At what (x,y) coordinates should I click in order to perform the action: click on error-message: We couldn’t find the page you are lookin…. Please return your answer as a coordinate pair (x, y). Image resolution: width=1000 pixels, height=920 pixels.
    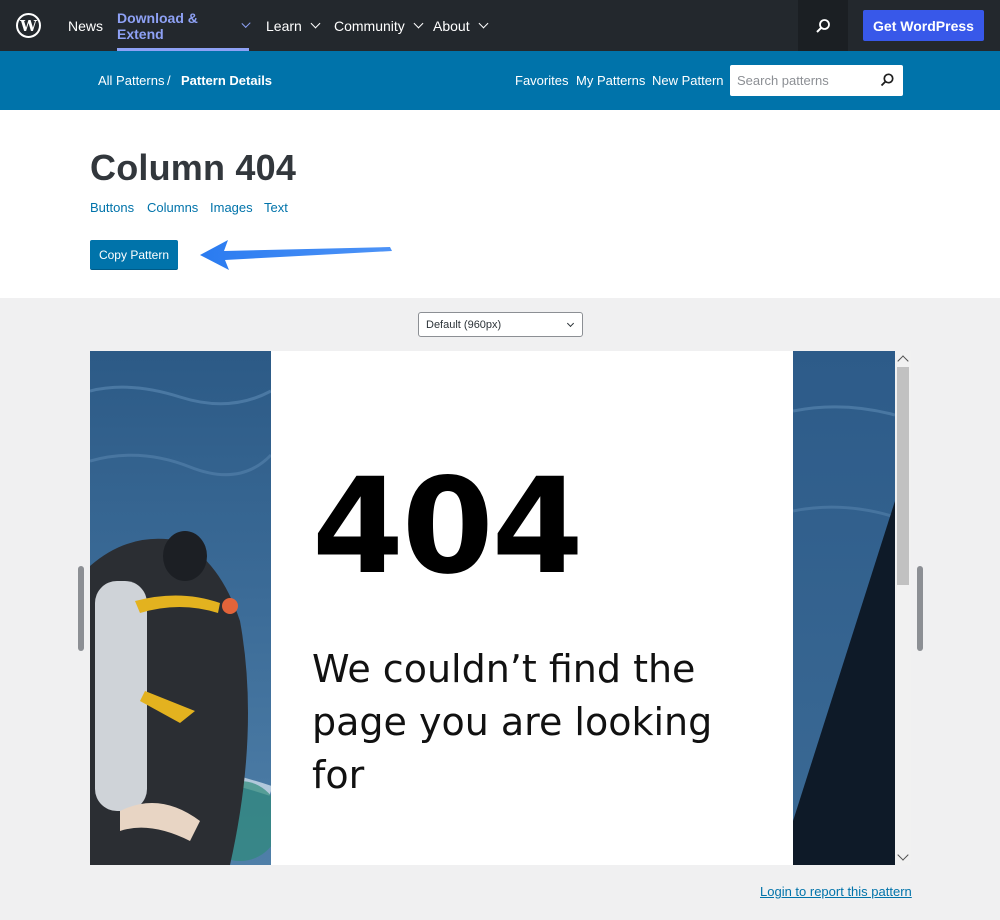
    Looking at the image, I should click on (512, 722).